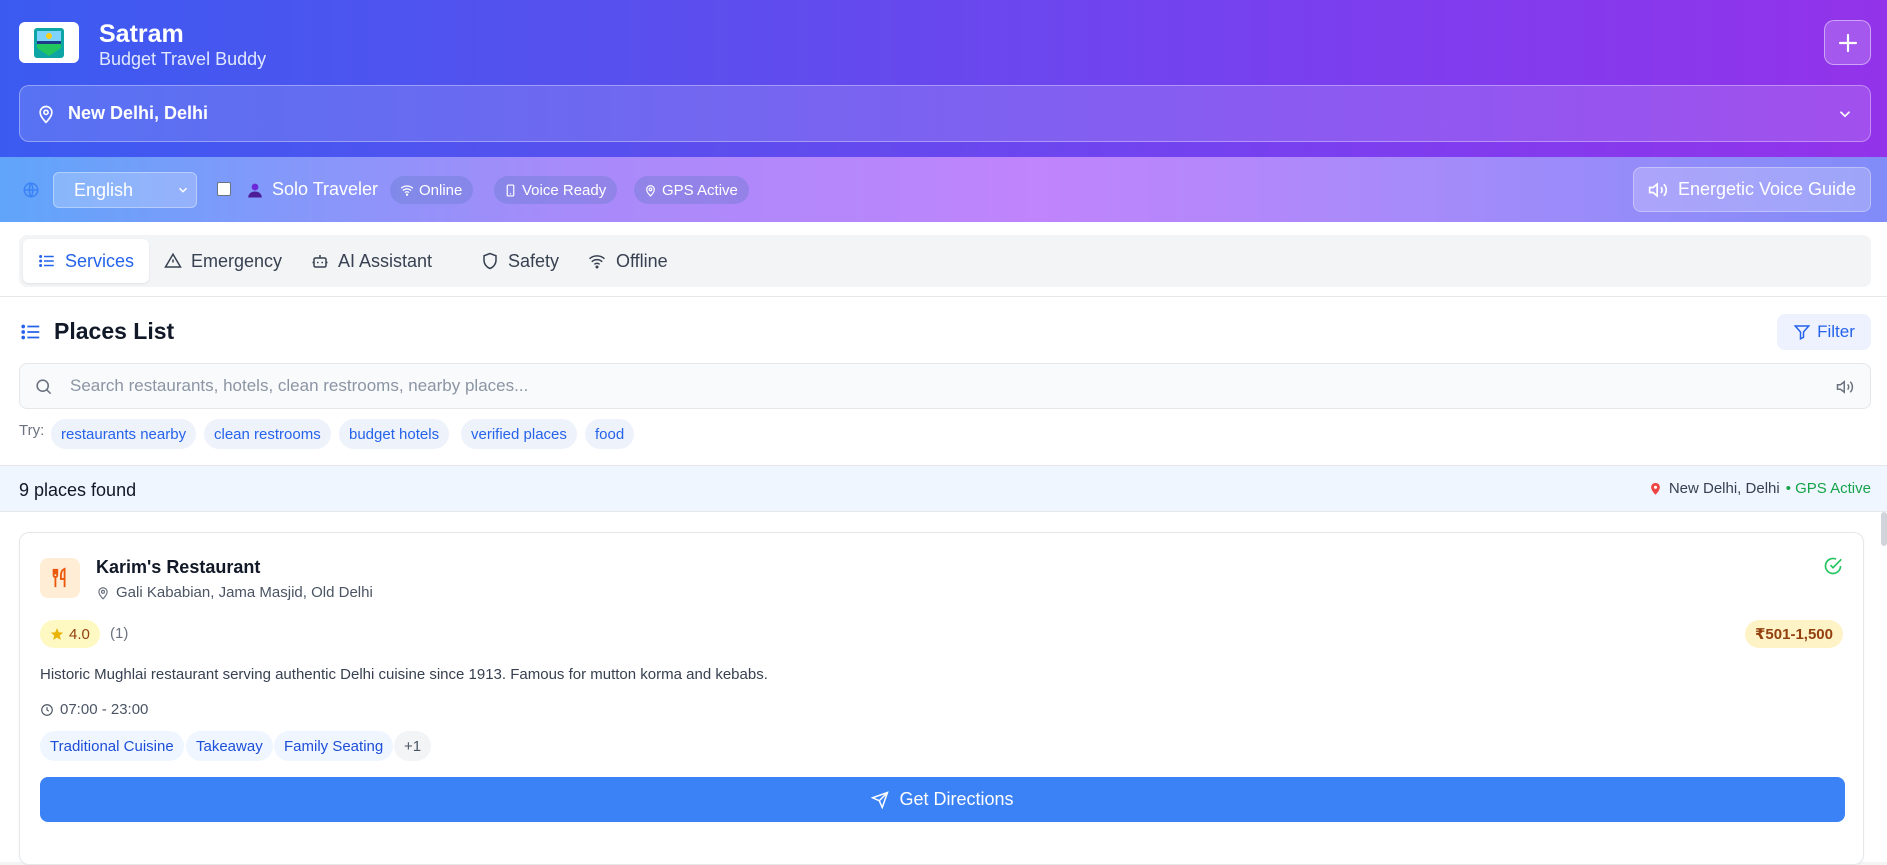 Image resolution: width=1887 pixels, height=865 pixels. I want to click on smartphone-icon, so click(510, 190).